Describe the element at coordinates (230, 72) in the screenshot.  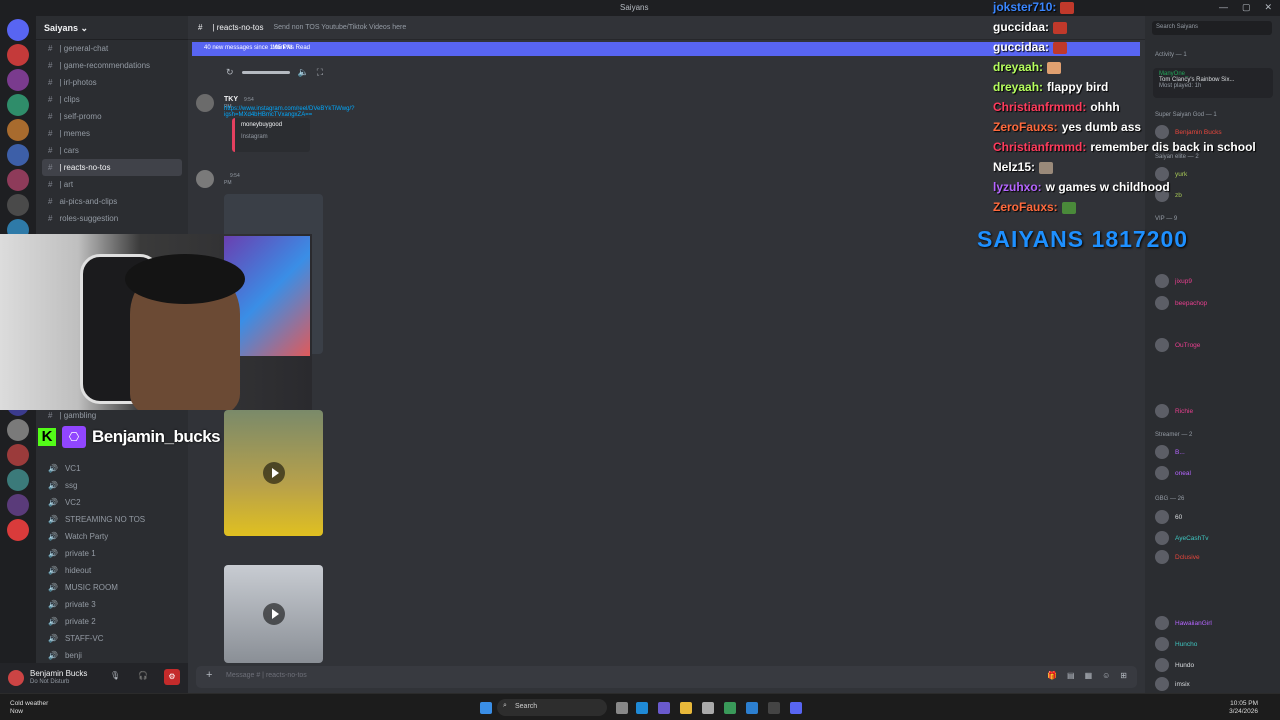
I see `replay-icon: ↻` at that location.